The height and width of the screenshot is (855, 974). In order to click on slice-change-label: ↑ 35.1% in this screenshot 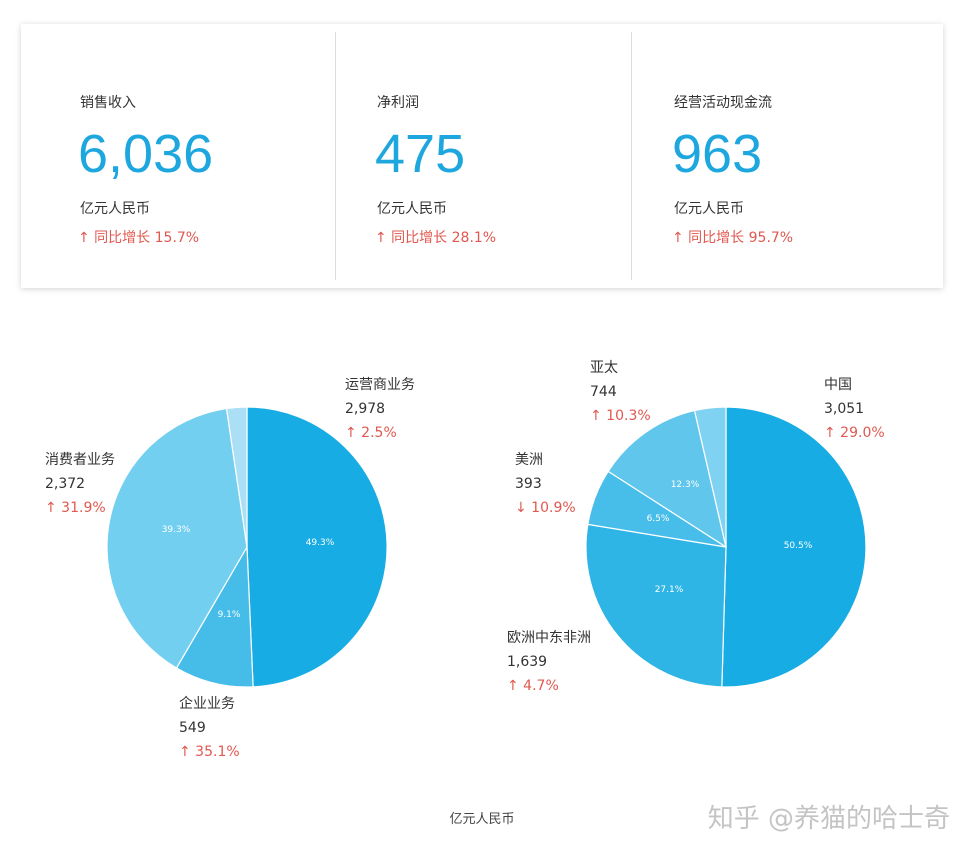, I will do `click(209, 752)`.